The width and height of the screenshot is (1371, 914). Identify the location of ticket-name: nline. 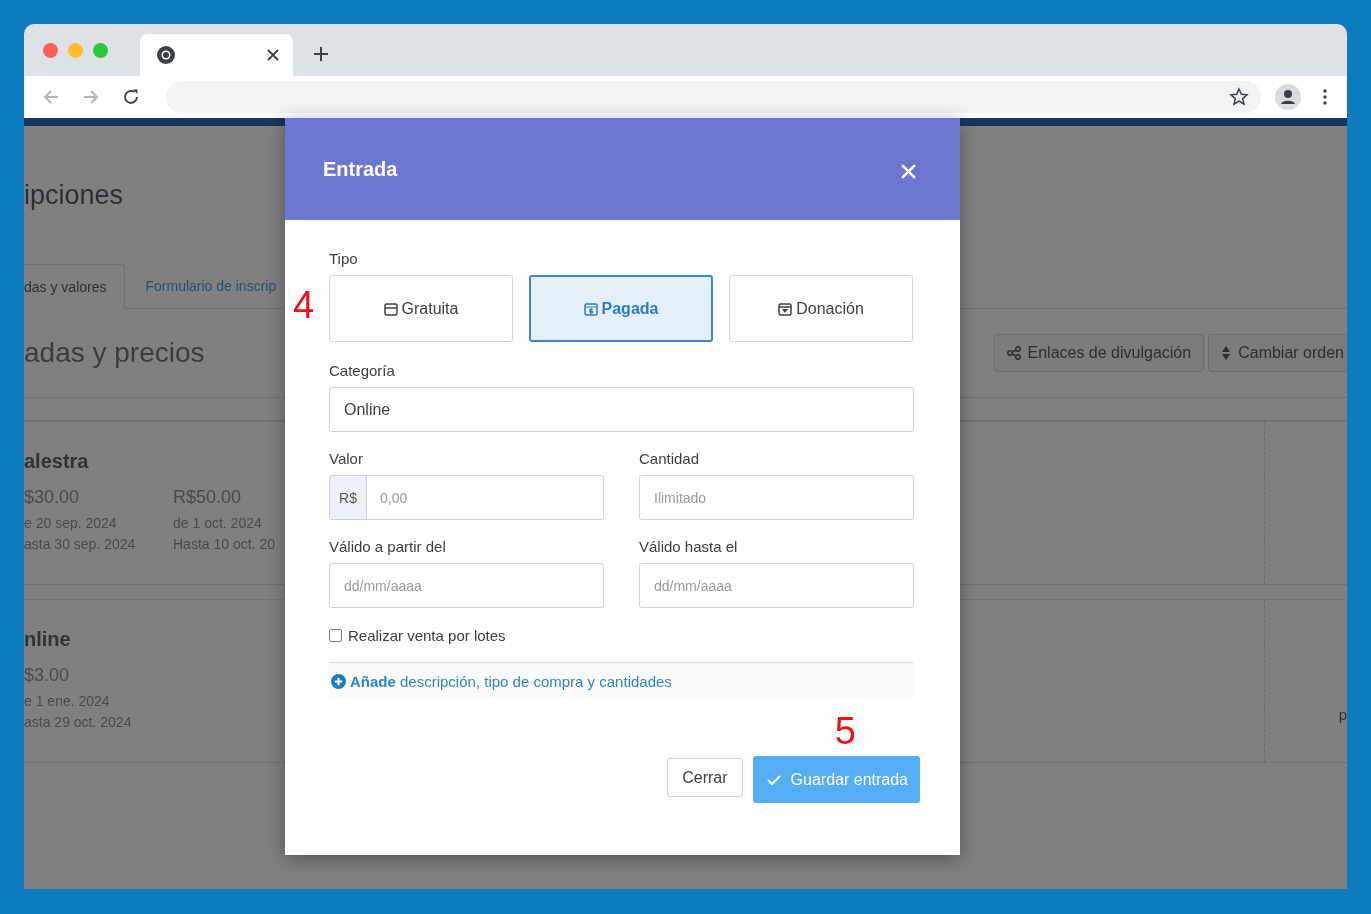
(47, 639).